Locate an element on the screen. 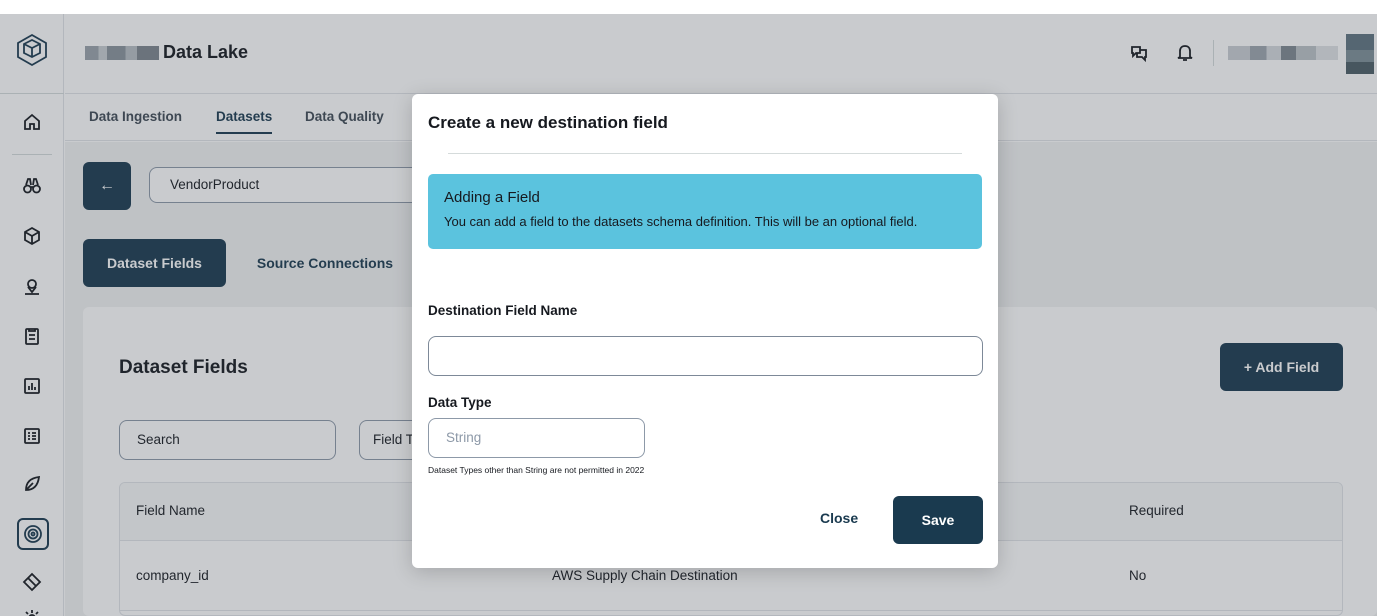 Image resolution: width=1377 pixels, height=616 pixels. modal-divider is located at coordinates (705, 153).